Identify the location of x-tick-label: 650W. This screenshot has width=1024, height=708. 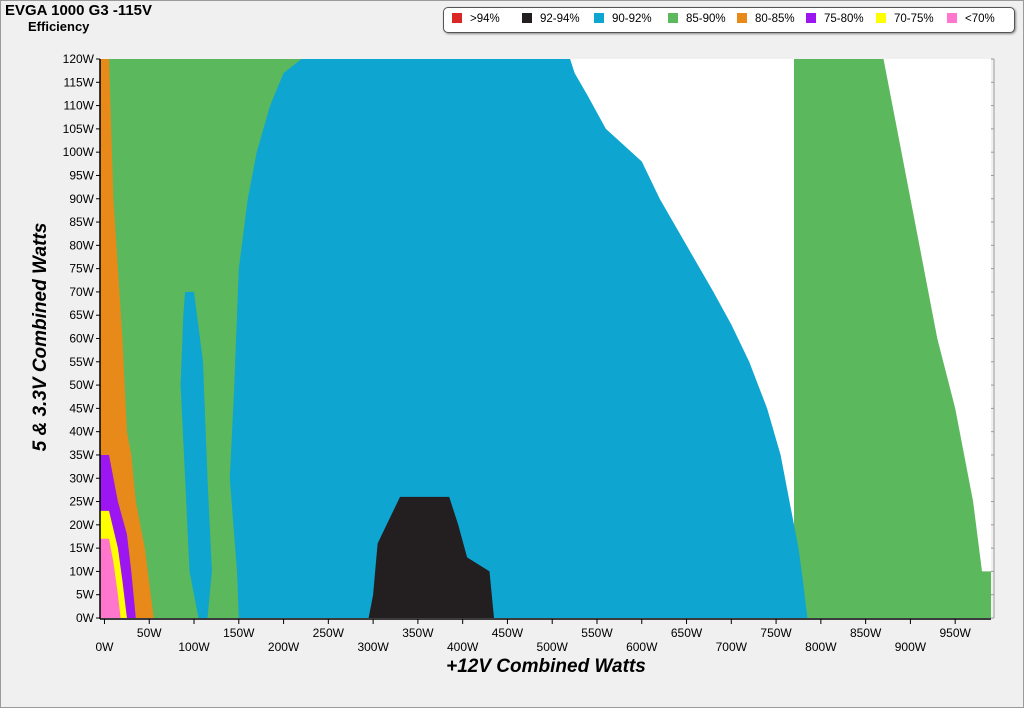
(687, 633).